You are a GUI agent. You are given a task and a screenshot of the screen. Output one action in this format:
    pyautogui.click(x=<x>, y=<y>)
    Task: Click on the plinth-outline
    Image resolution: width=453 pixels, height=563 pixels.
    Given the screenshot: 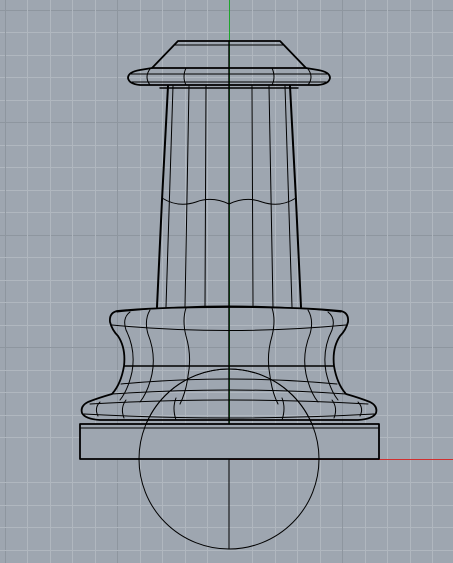 What is the action you would take?
    pyautogui.click(x=229, y=441)
    